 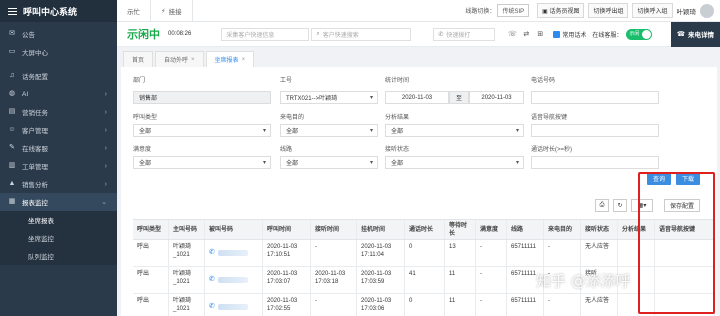 What do you see at coordinates (480, 12) in the screenshot?
I see `line-switch-label: 线路切换：` at bounding box center [480, 12].